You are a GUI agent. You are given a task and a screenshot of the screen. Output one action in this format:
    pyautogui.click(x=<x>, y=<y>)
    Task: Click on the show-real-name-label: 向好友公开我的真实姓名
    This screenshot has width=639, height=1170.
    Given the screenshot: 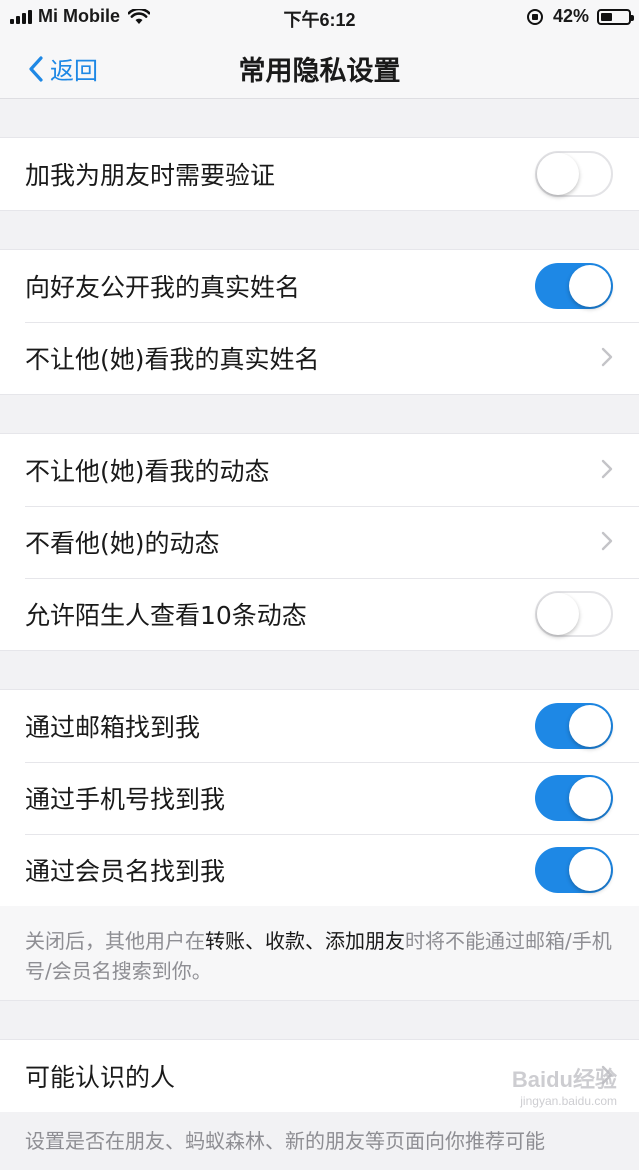 What is the action you would take?
    pyautogui.click(x=163, y=287)
    